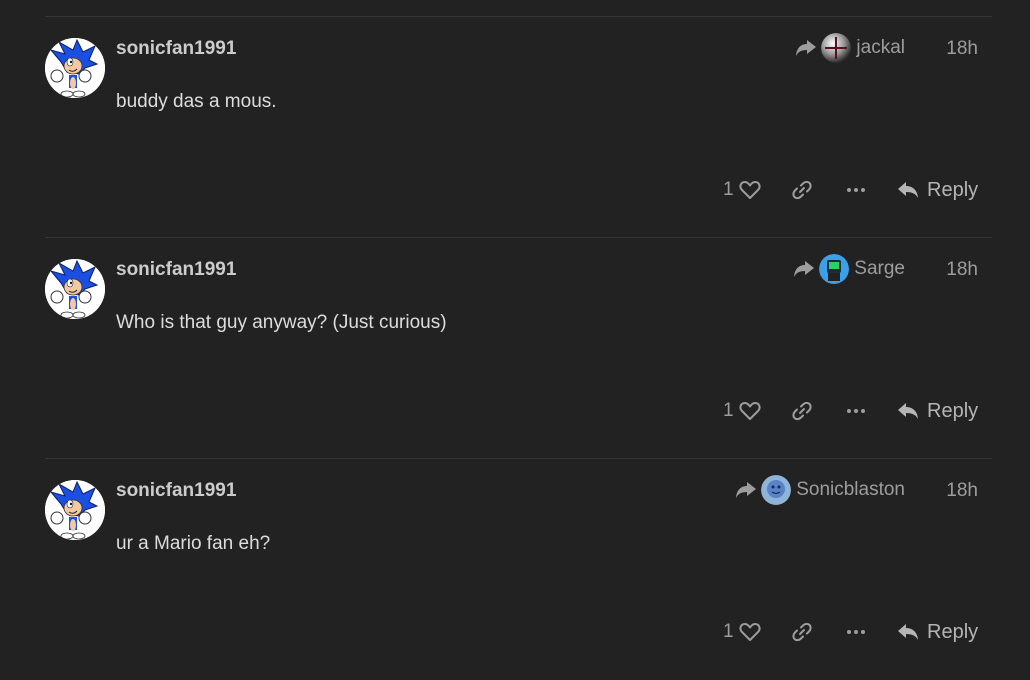  What do you see at coordinates (776, 490) in the screenshot?
I see `sonicblaston-avatar-icon` at bounding box center [776, 490].